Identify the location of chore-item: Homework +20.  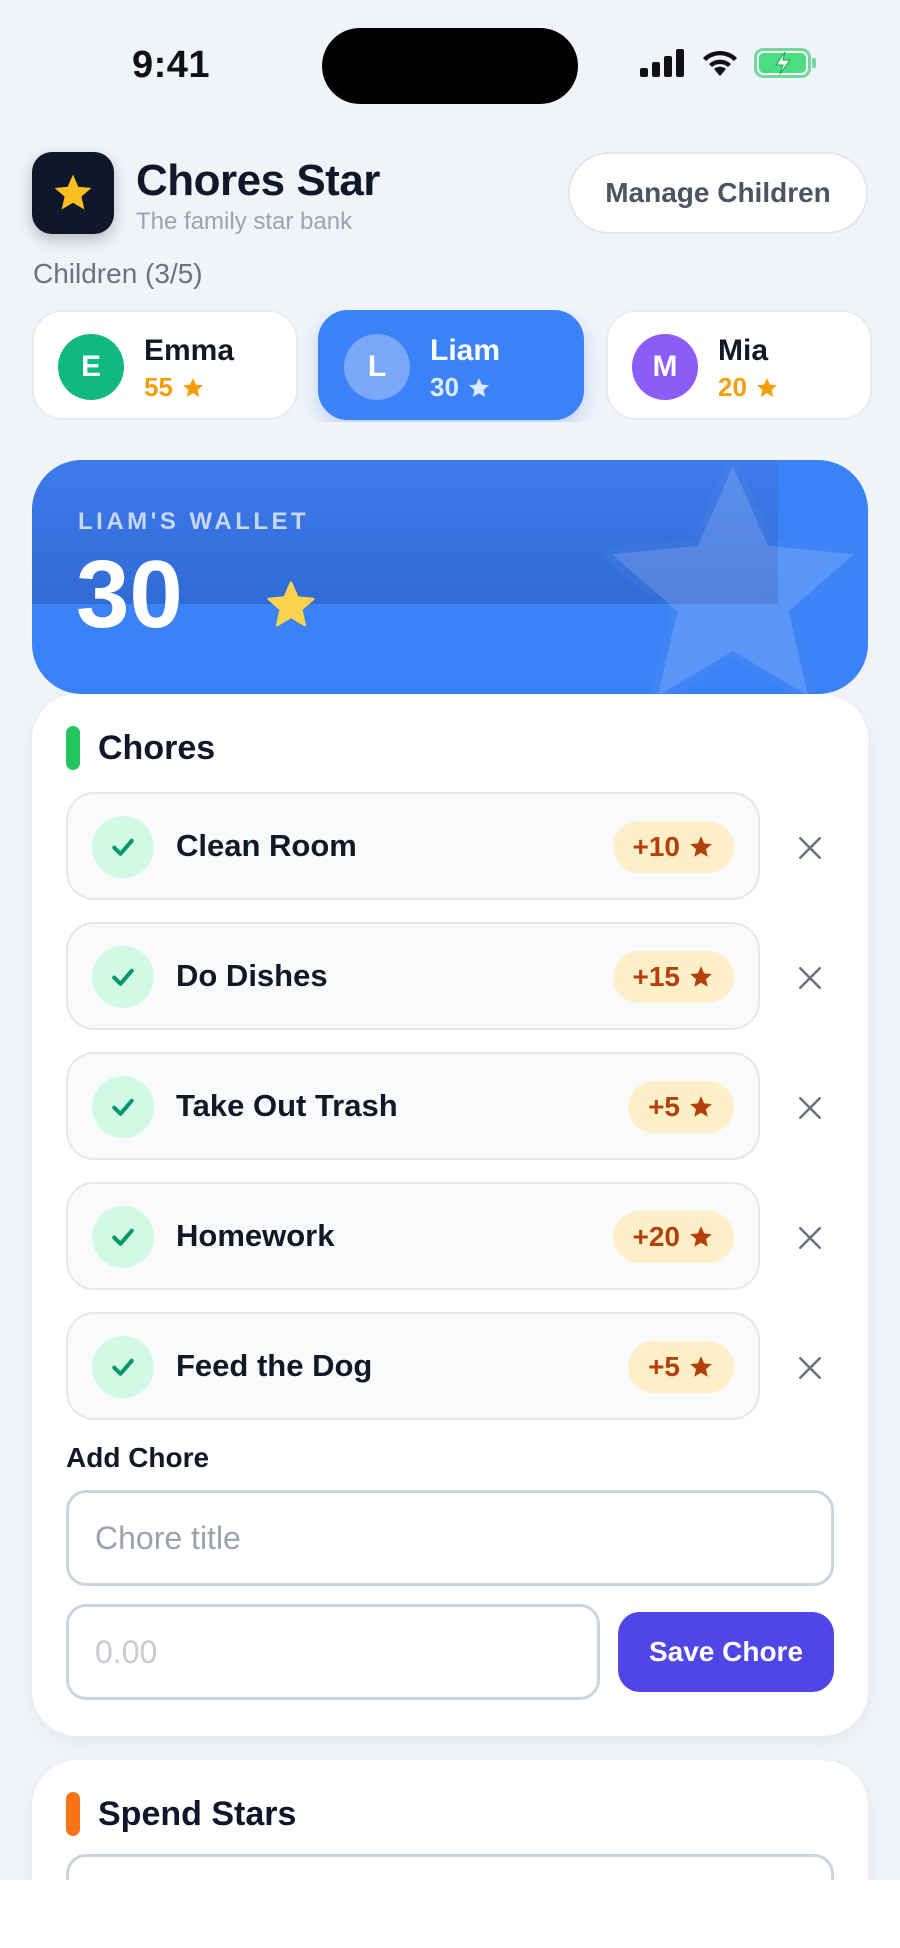
(413, 1236).